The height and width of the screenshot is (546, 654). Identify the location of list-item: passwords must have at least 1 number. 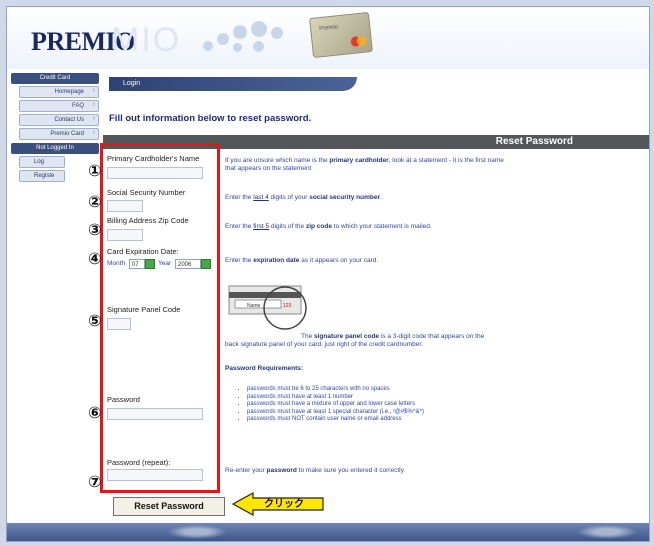
(335, 398).